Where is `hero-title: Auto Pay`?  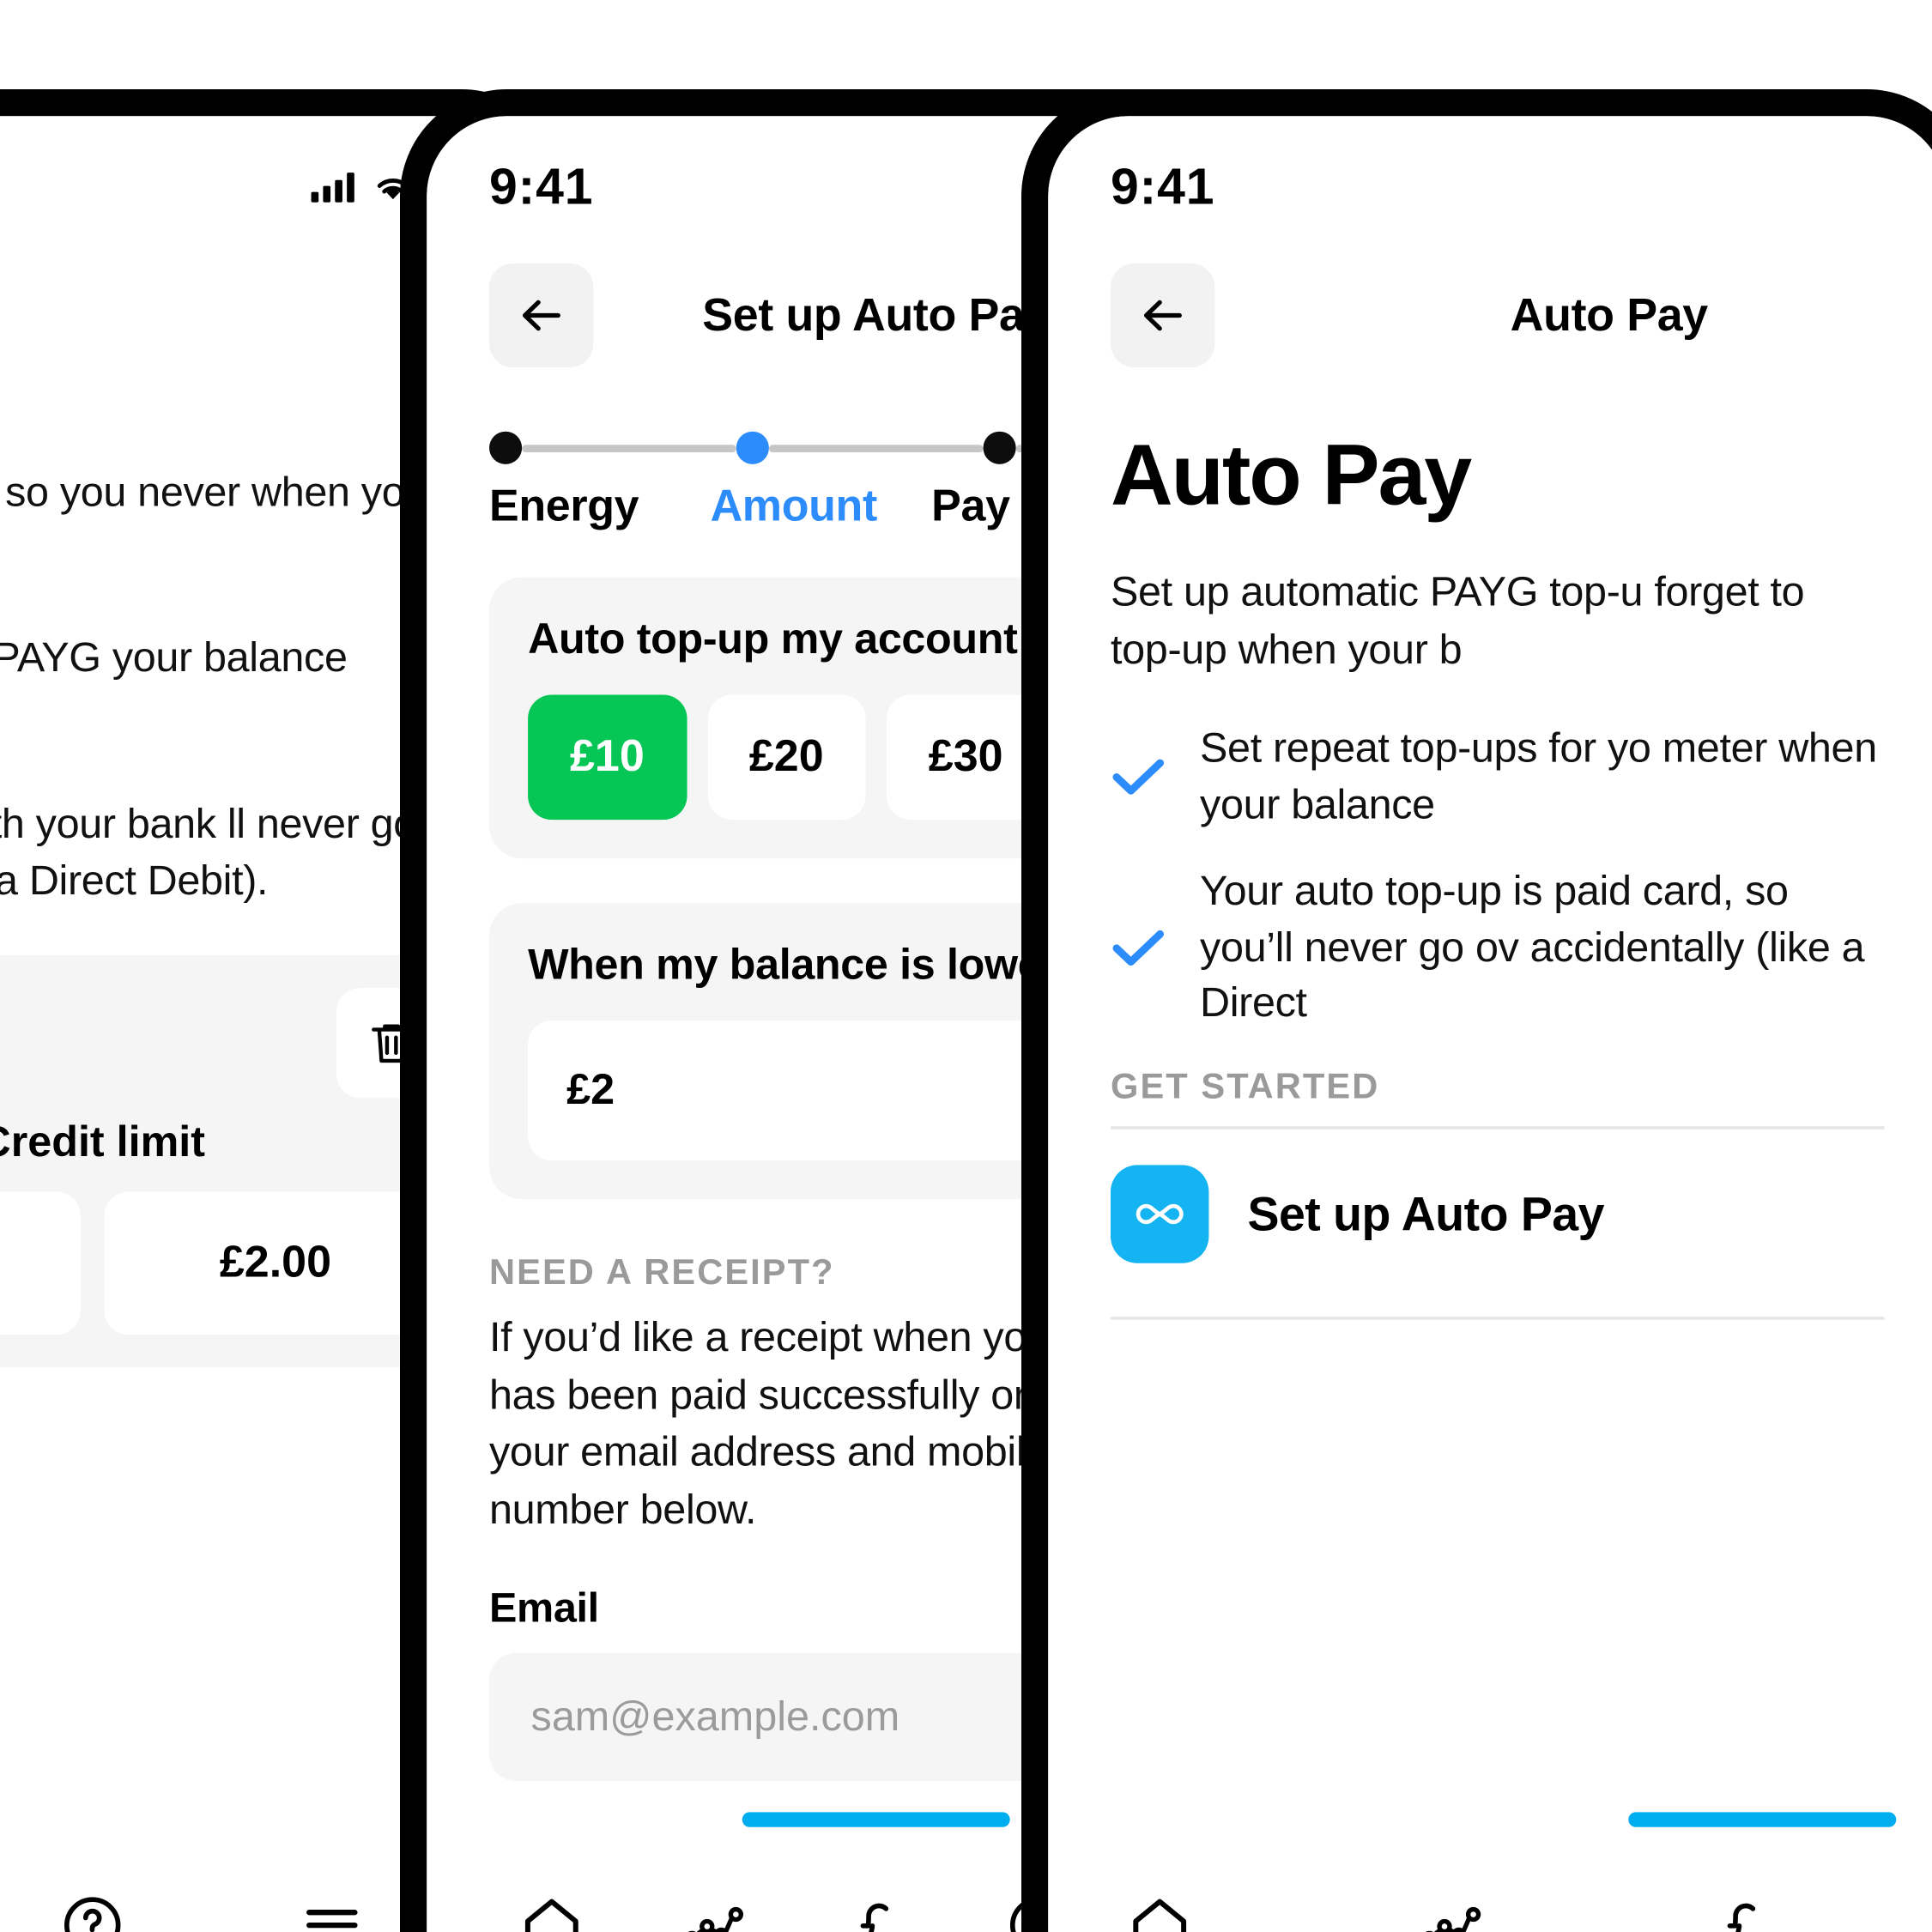 hero-title: Auto Pay is located at coordinates (1292, 475).